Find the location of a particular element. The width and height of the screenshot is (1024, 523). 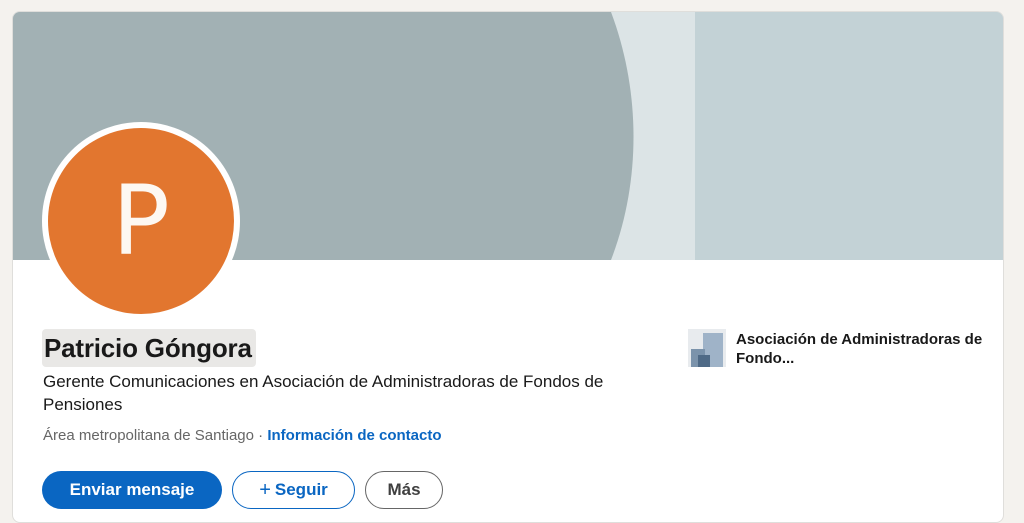

more-button: Más is located at coordinates (404, 490).